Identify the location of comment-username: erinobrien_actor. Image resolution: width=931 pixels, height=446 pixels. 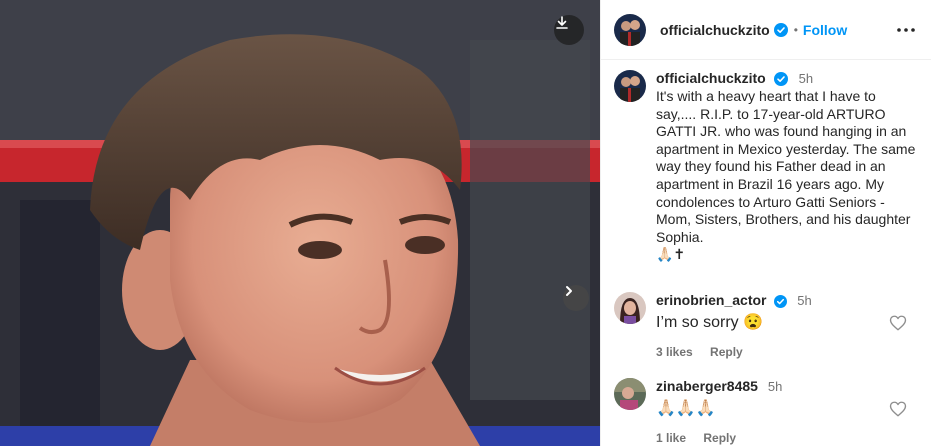
(711, 300).